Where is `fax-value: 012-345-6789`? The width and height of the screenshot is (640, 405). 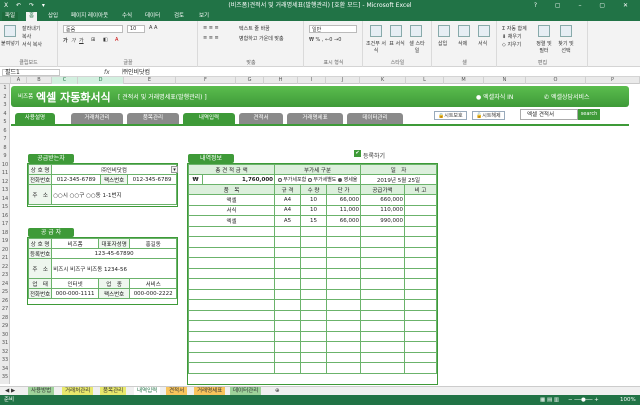 fax-value: 012-345-6789 is located at coordinates (152, 179).